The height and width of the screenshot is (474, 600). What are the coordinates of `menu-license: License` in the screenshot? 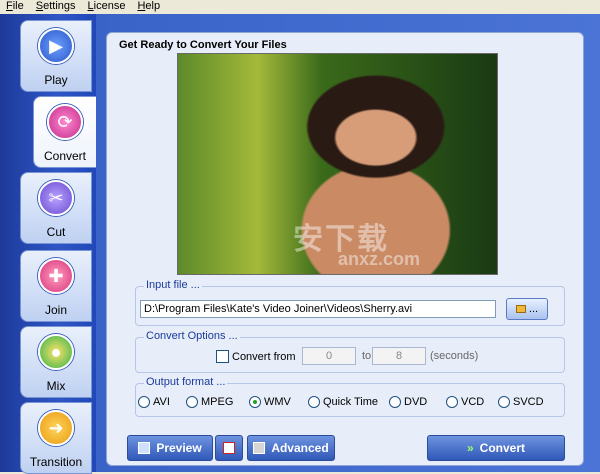 It's located at (107, 7).